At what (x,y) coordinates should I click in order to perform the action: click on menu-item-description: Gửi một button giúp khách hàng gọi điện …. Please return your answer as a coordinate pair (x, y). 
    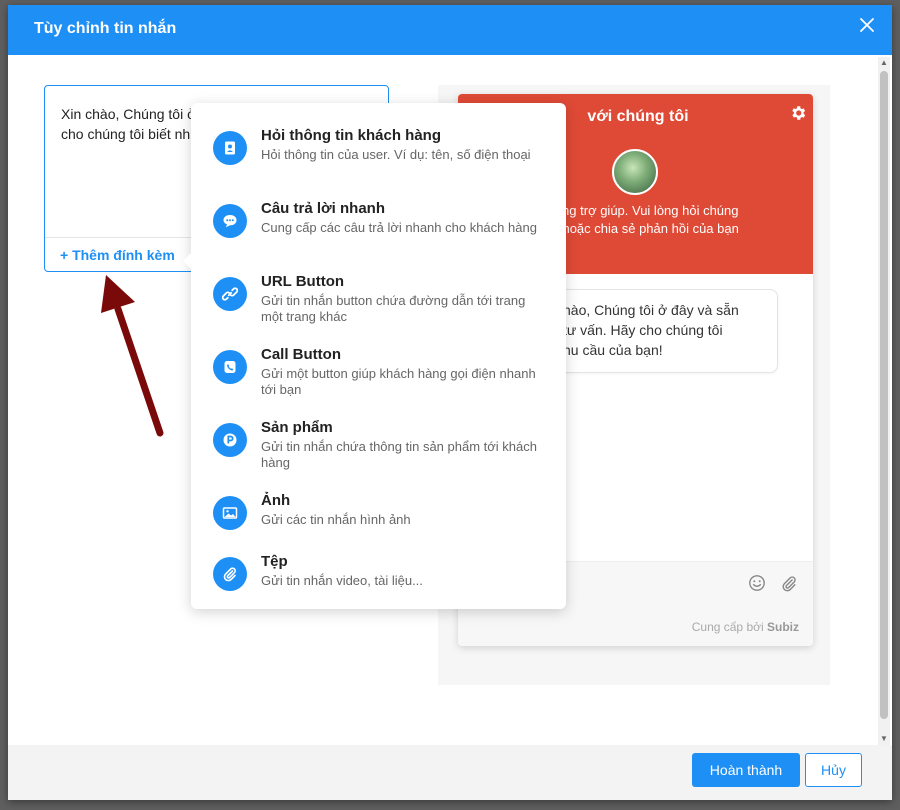
    Looking at the image, I should click on (398, 381).